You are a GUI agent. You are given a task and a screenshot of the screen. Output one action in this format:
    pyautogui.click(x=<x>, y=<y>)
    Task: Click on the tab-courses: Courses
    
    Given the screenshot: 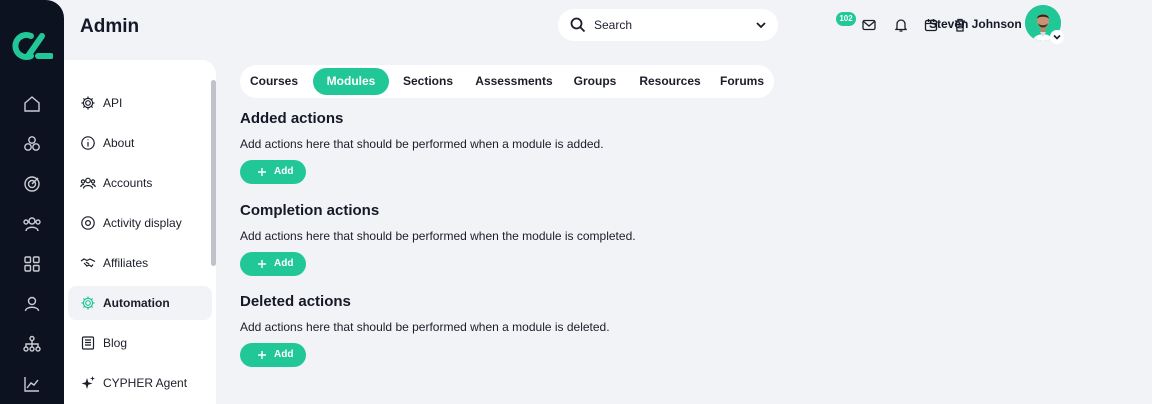 What is the action you would take?
    pyautogui.click(x=274, y=81)
    